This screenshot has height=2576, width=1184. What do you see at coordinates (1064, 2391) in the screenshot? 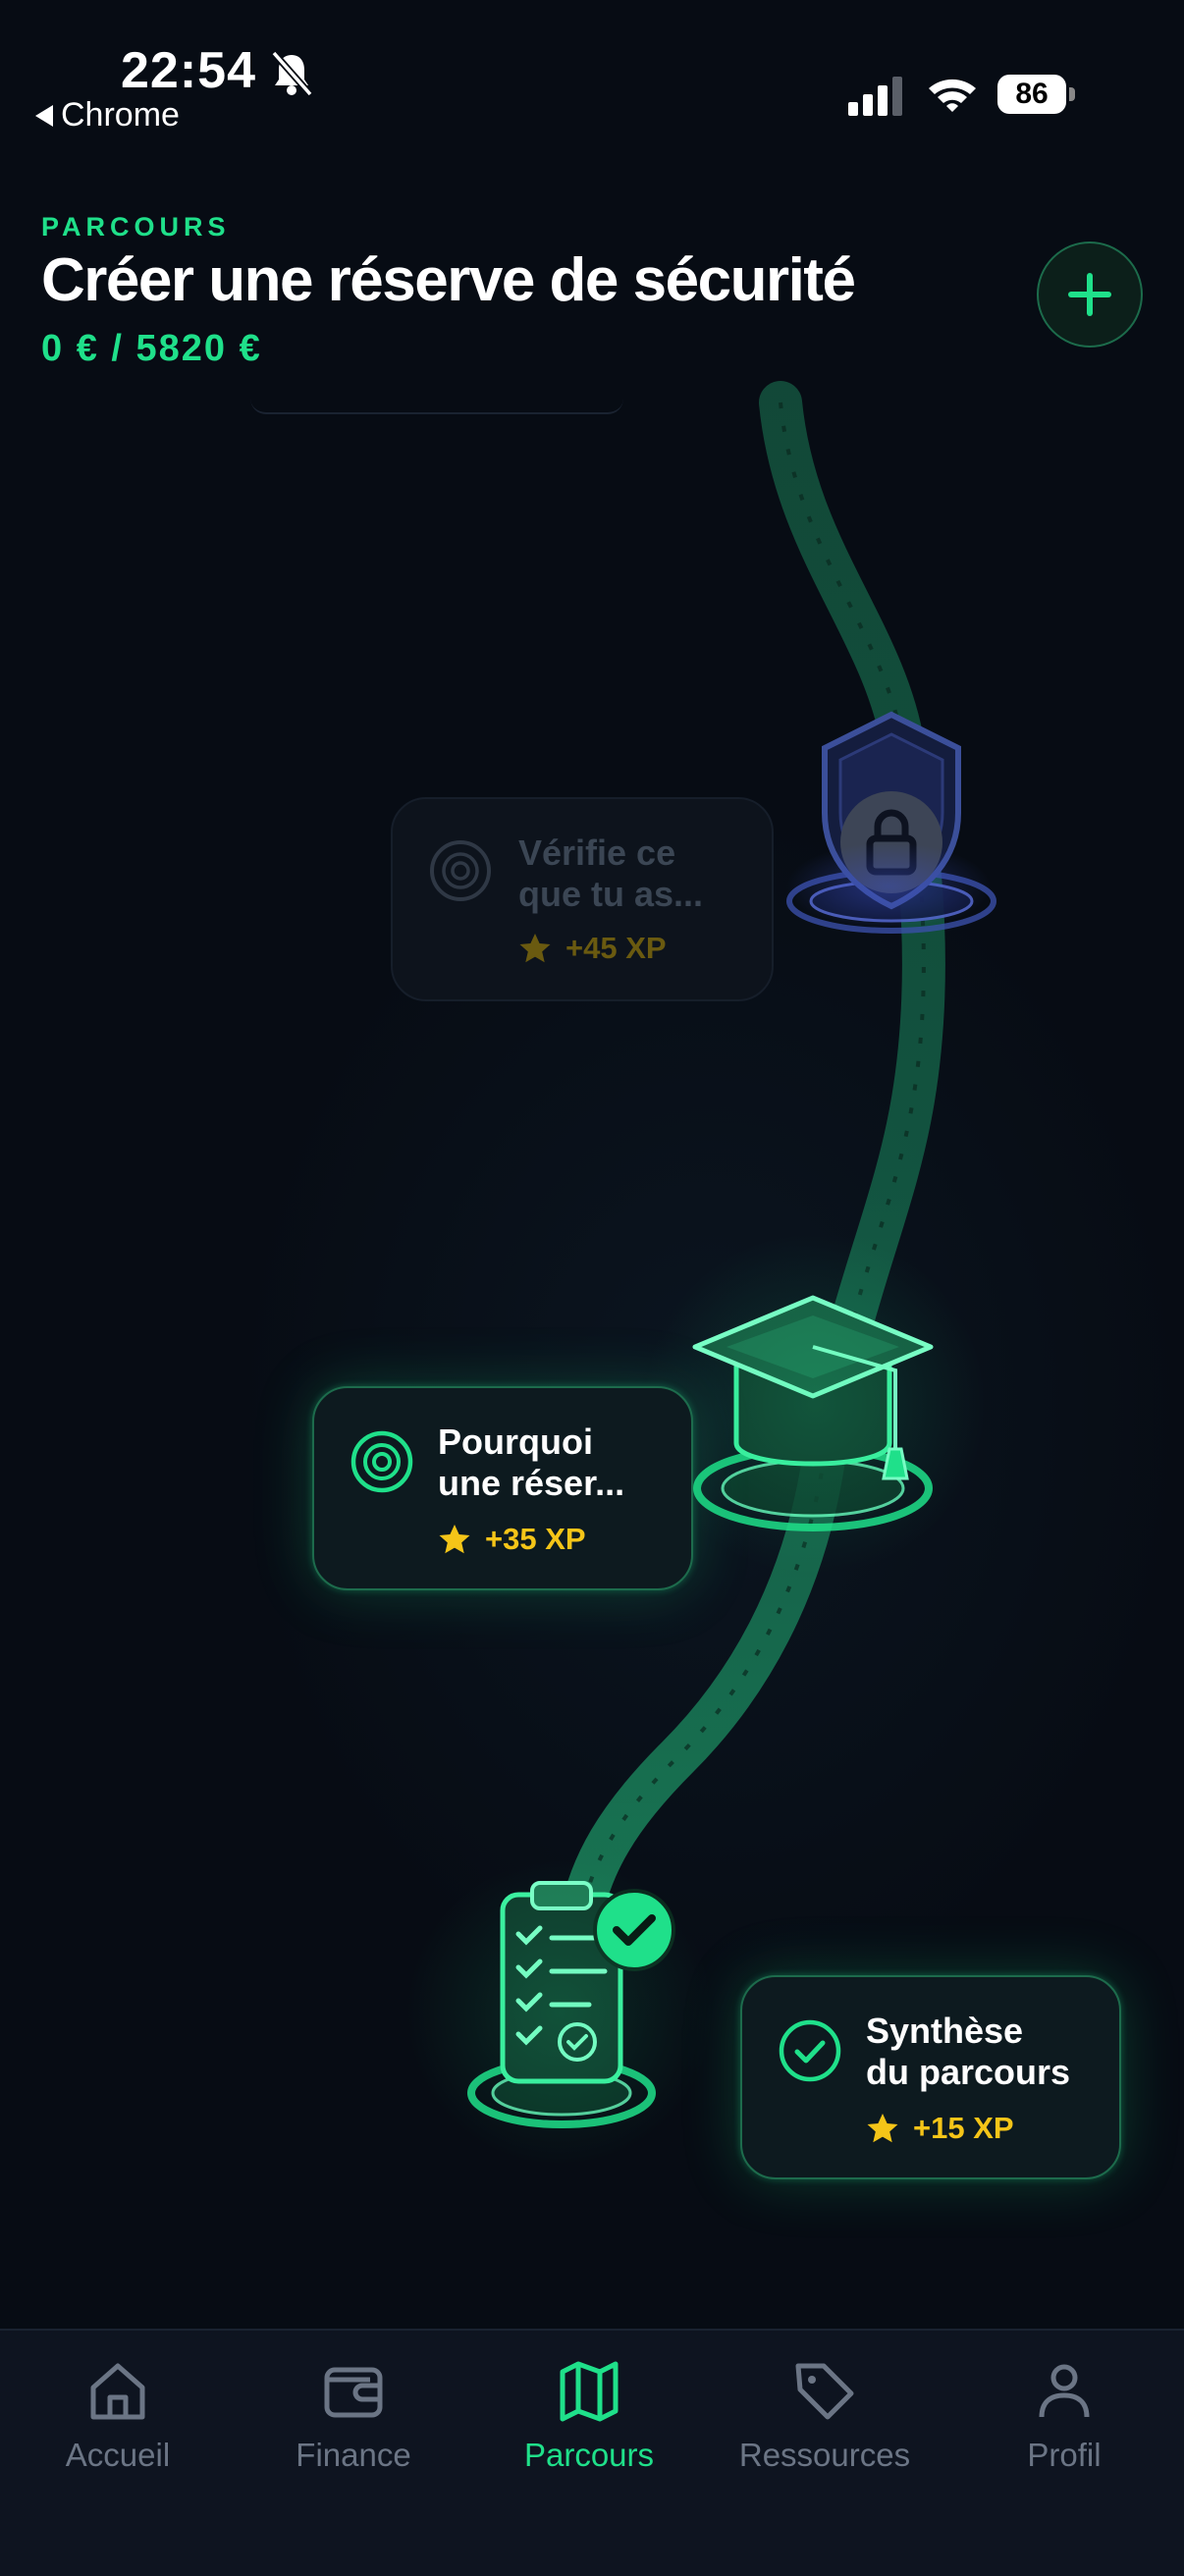
I see `user-icon` at bounding box center [1064, 2391].